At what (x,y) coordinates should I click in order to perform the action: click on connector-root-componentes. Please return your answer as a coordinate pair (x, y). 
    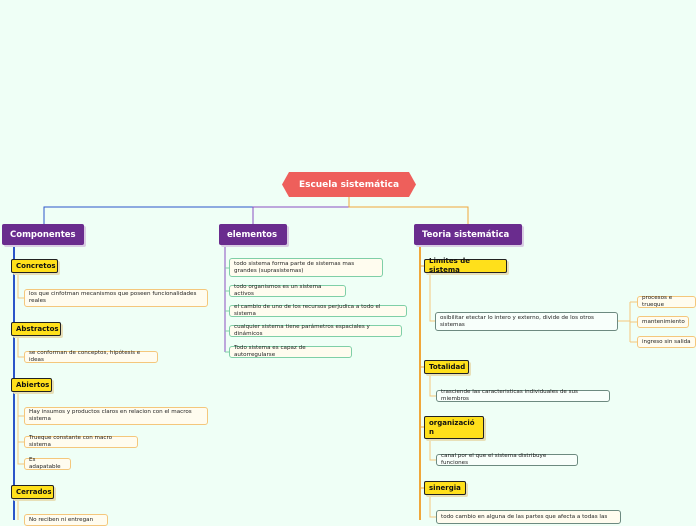
    Looking at the image, I should click on (196, 210).